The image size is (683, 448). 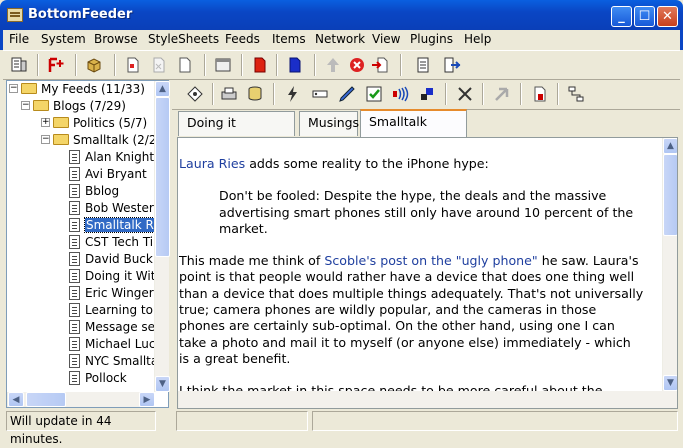 What do you see at coordinates (413, 130) in the screenshot?
I see `tab-smalltalk-rants: Smalltalk Rants` at bounding box center [413, 130].